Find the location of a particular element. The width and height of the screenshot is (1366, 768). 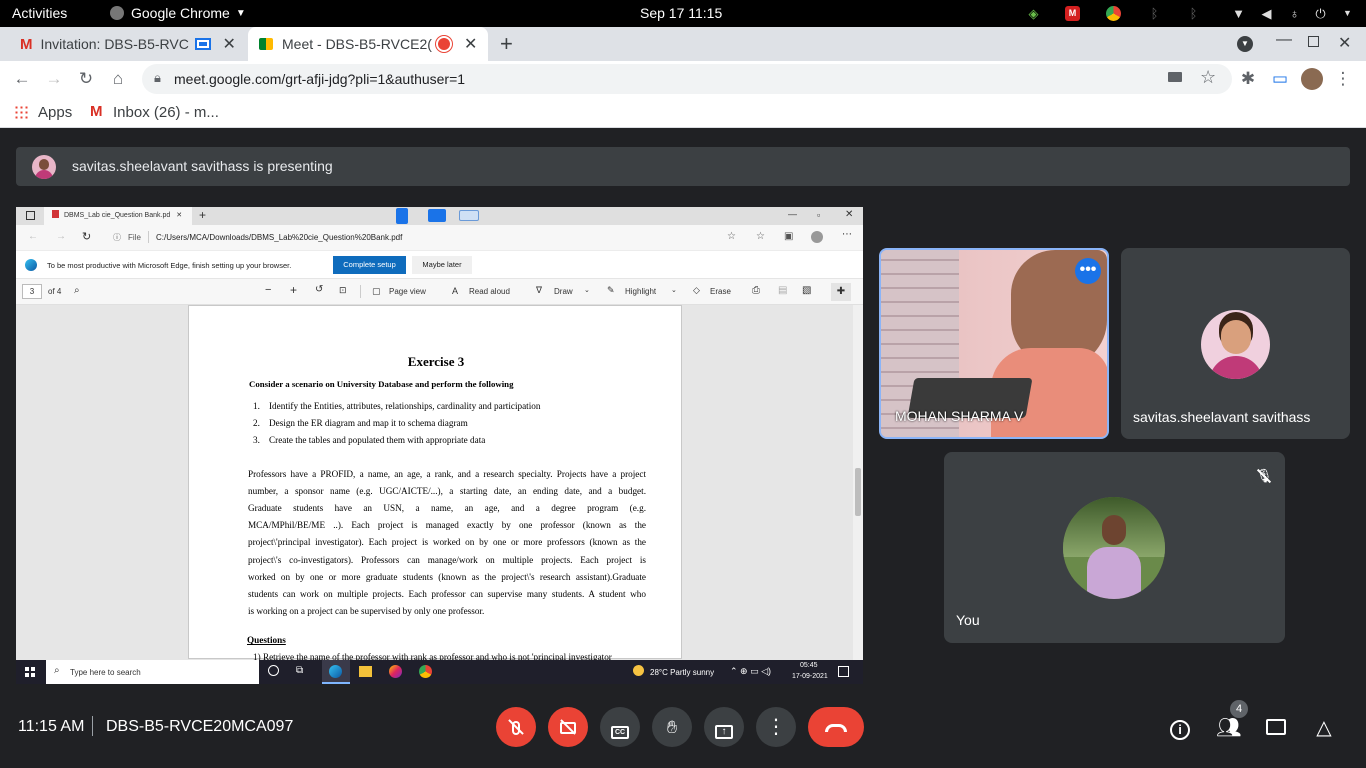

participant-count-badge: 4 is located at coordinates (1239, 709).